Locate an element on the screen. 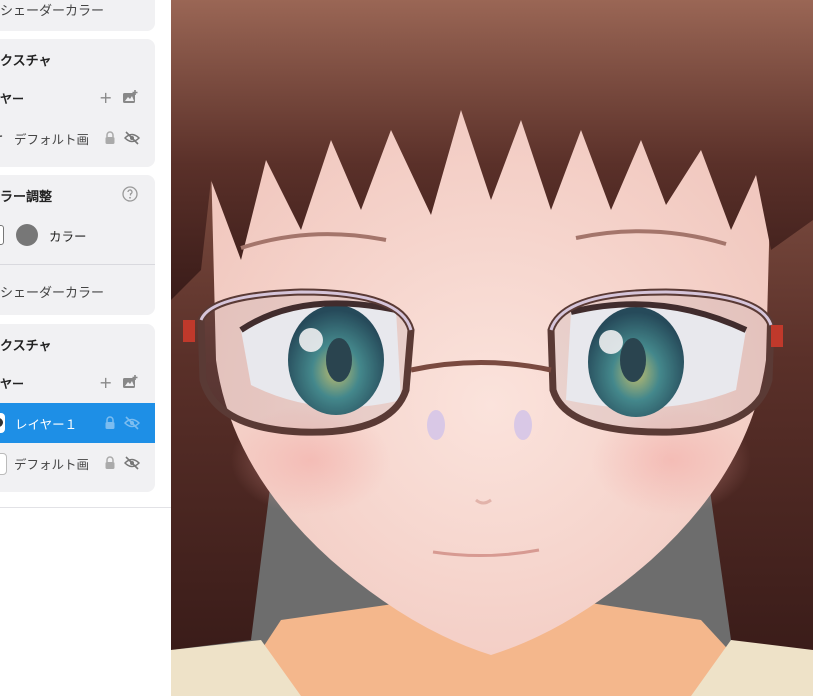 The image size is (813, 696). shader-color-label: シェーダーカラー is located at coordinates (52, 9).